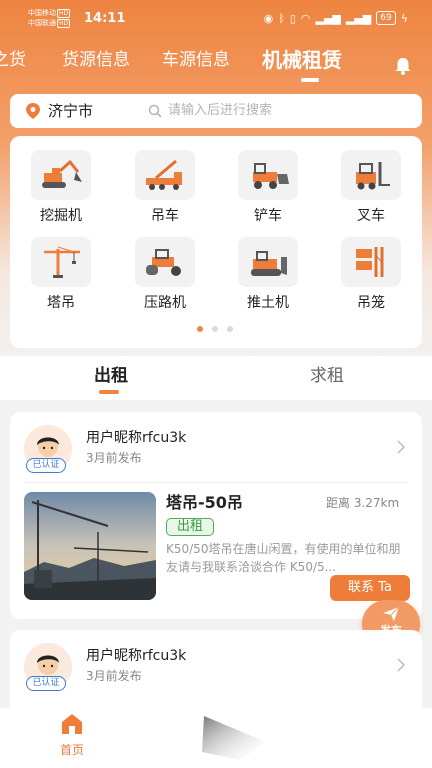 The width and height of the screenshot is (432, 768). Describe the element at coordinates (72, 724) in the screenshot. I see `home-icon` at that location.